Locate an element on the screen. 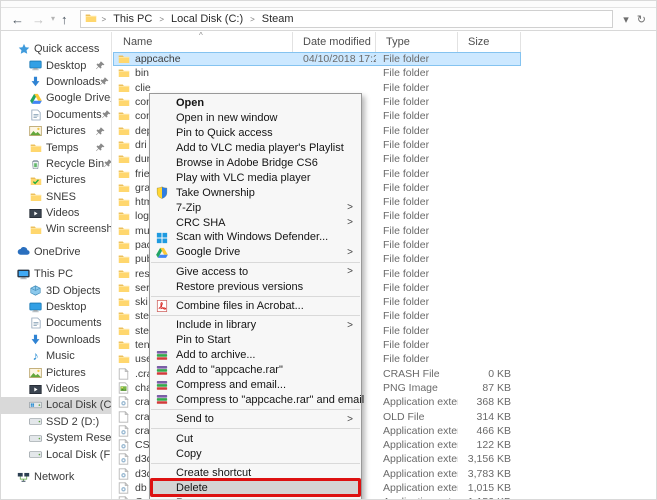 The height and width of the screenshot is (500, 657). menu-item-open-in-new-window: Open in new window is located at coordinates (255, 118).